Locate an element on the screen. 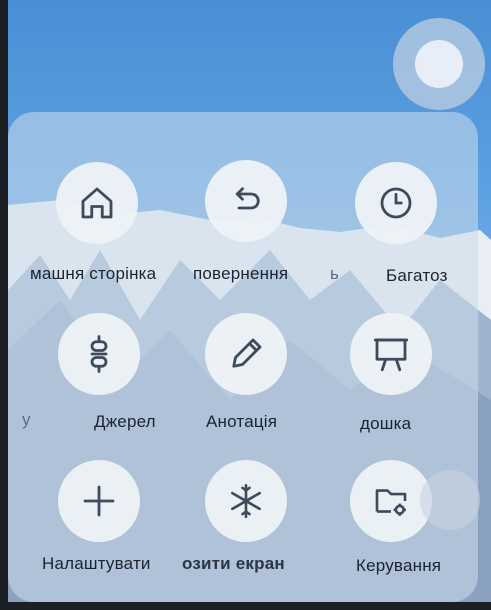 The height and width of the screenshot is (610, 491). settings-label: Налаштувати is located at coordinates (96, 563).